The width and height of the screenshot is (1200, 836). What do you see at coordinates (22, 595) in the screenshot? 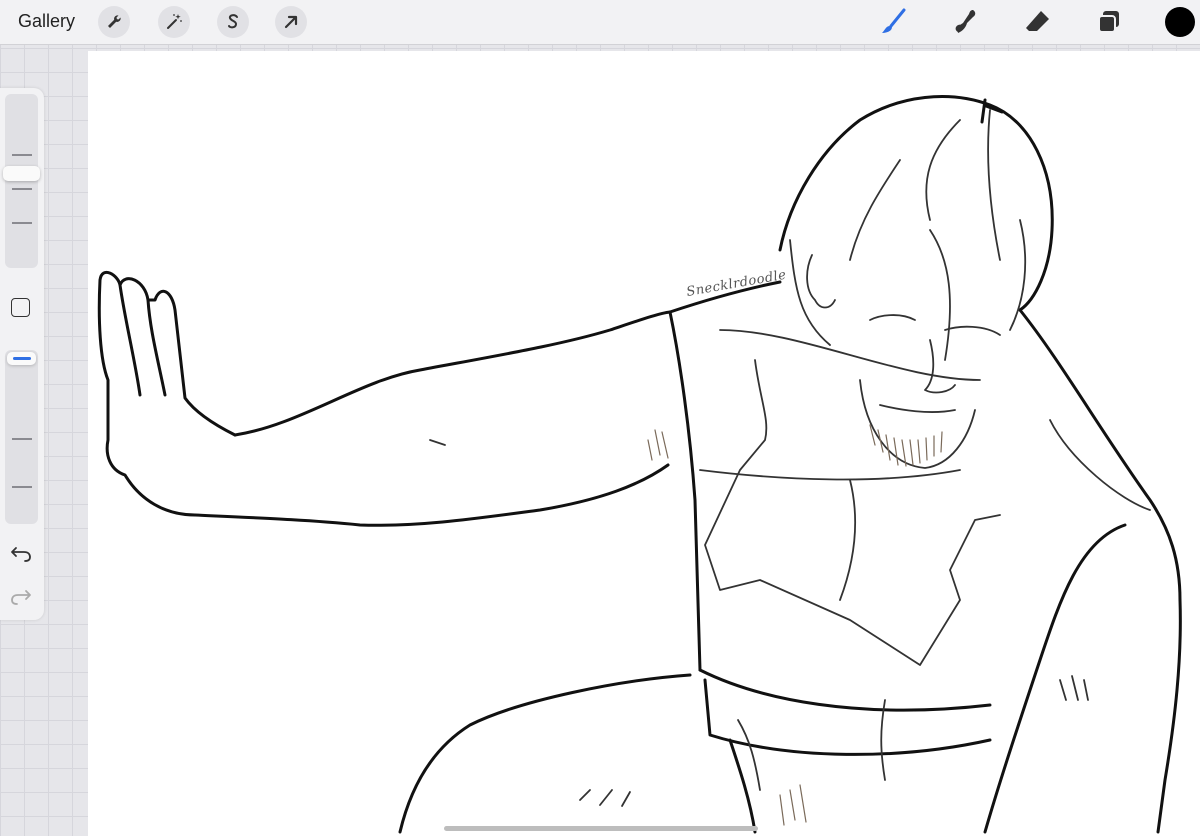
I see `redo-icon` at bounding box center [22, 595].